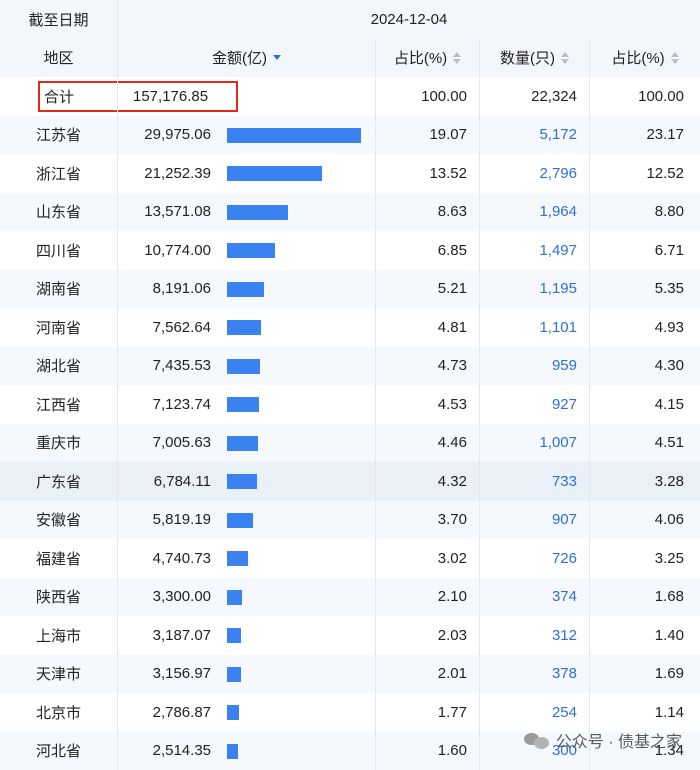 Image resolution: width=700 pixels, height=770 pixels. Describe the element at coordinates (645, 366) in the screenshot. I see `share2-value: 4.30` at that location.